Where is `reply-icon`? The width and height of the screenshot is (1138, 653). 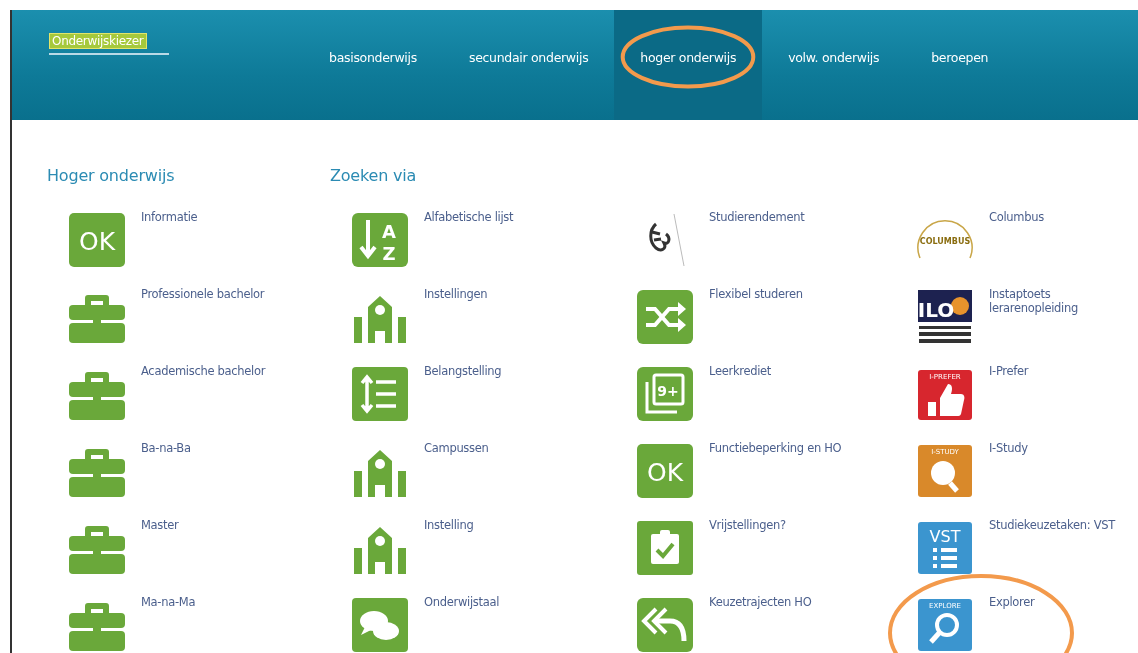 reply-icon is located at coordinates (665, 625).